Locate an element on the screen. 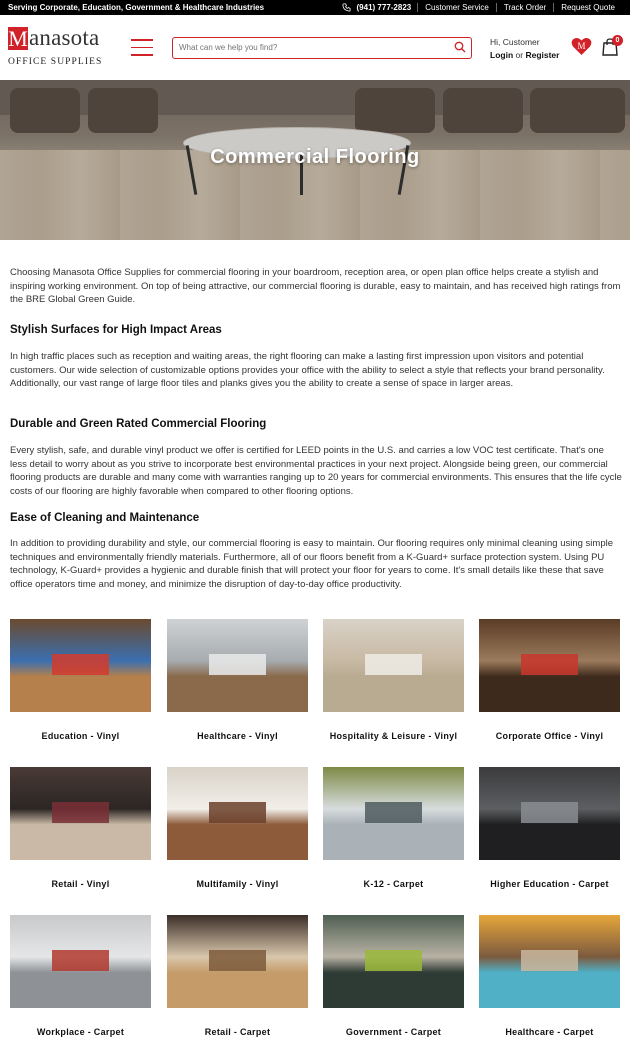 This screenshot has height=1057, width=630. heart-icon: M is located at coordinates (581, 46).